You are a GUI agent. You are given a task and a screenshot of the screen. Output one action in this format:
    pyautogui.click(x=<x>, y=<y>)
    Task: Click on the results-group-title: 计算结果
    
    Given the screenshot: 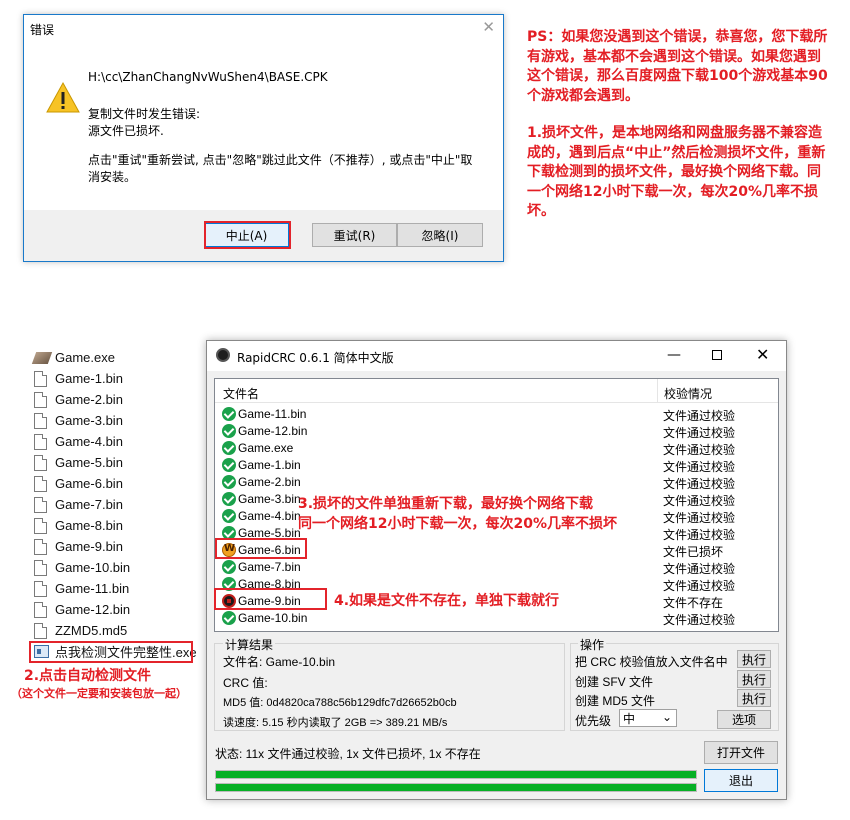 What is the action you would take?
    pyautogui.click(x=249, y=644)
    